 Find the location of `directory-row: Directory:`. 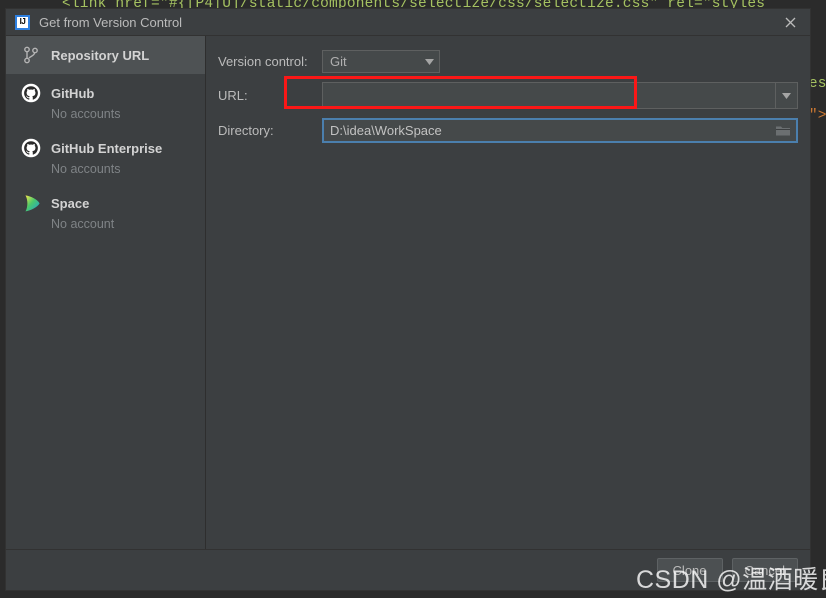

directory-row: Directory: is located at coordinates (508, 130).